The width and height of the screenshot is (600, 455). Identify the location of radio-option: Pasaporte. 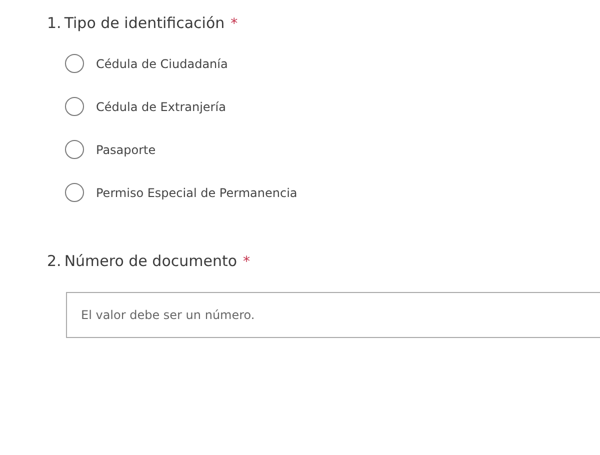
(332, 149).